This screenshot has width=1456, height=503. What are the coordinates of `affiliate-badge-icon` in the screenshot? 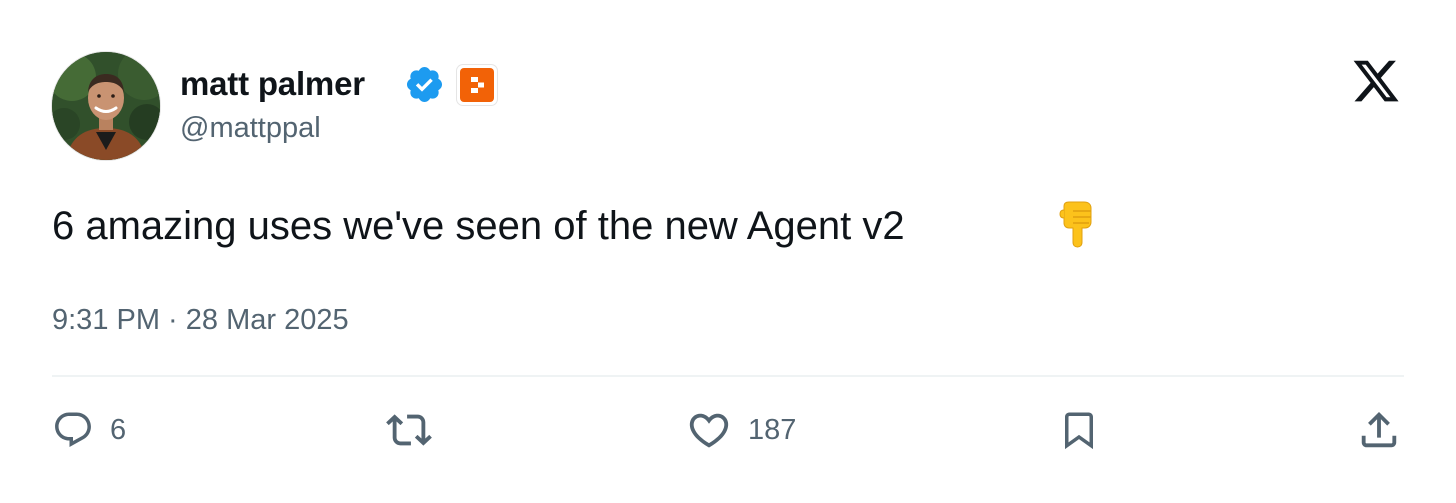 It's located at (477, 85).